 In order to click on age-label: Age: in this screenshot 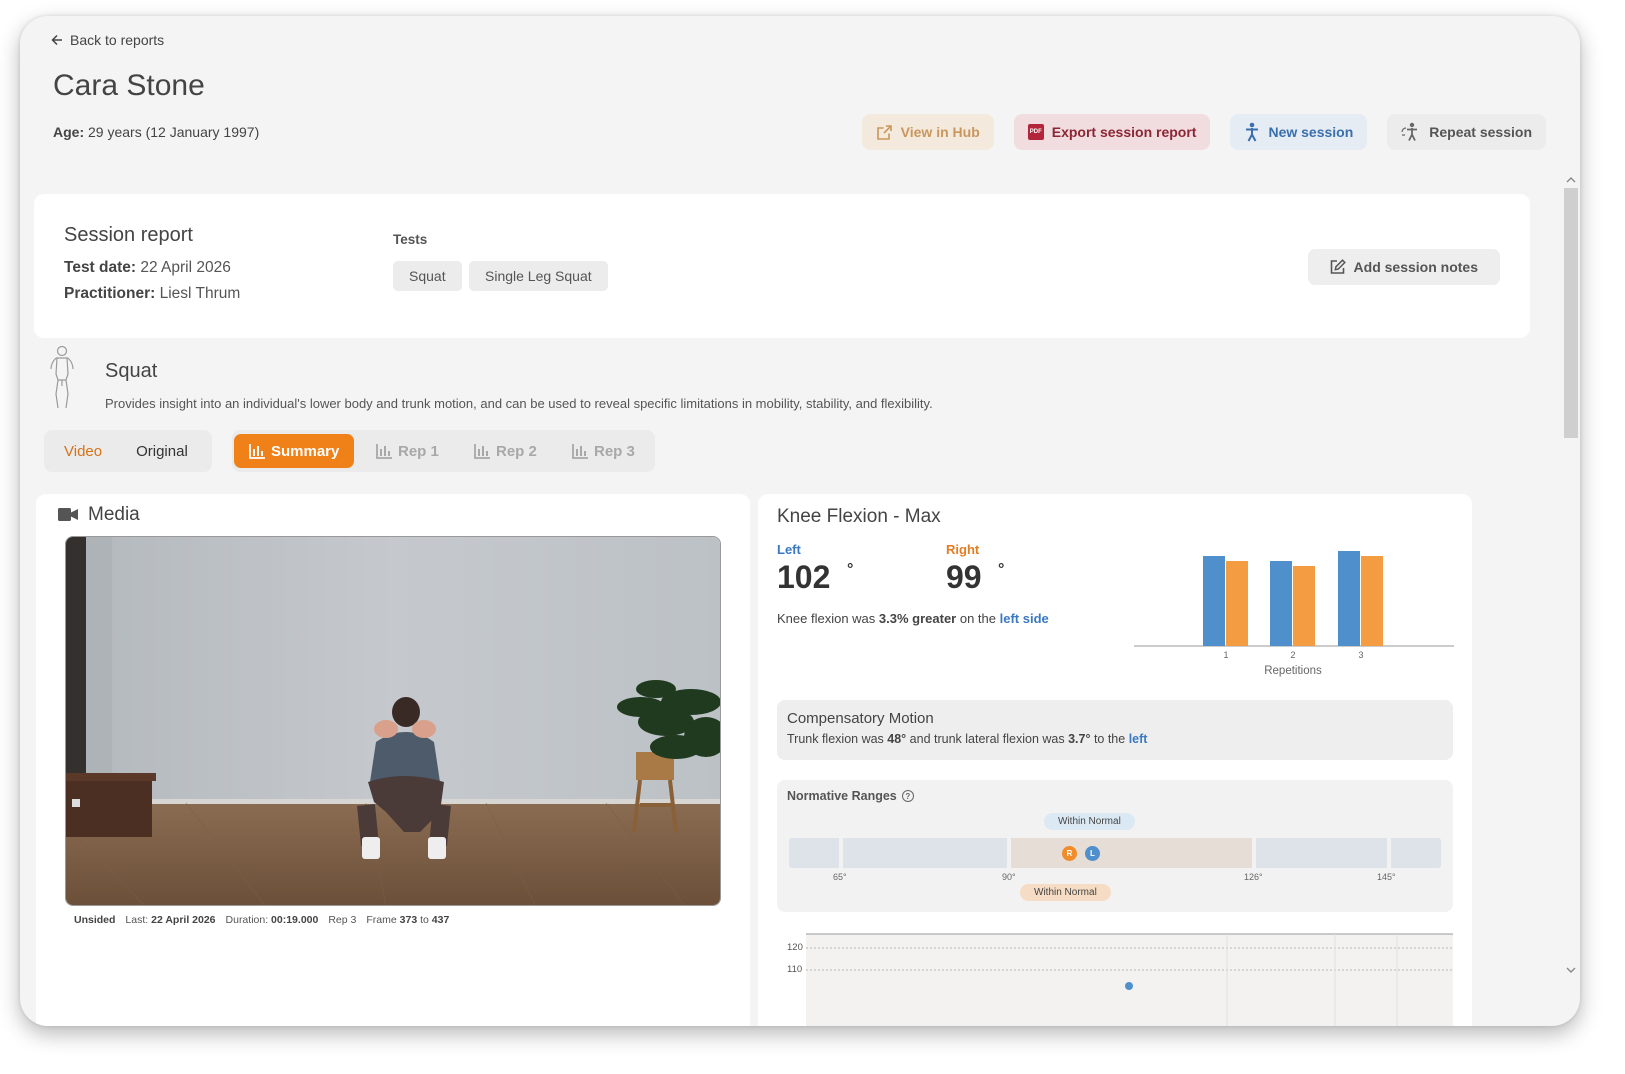, I will do `click(69, 132)`.